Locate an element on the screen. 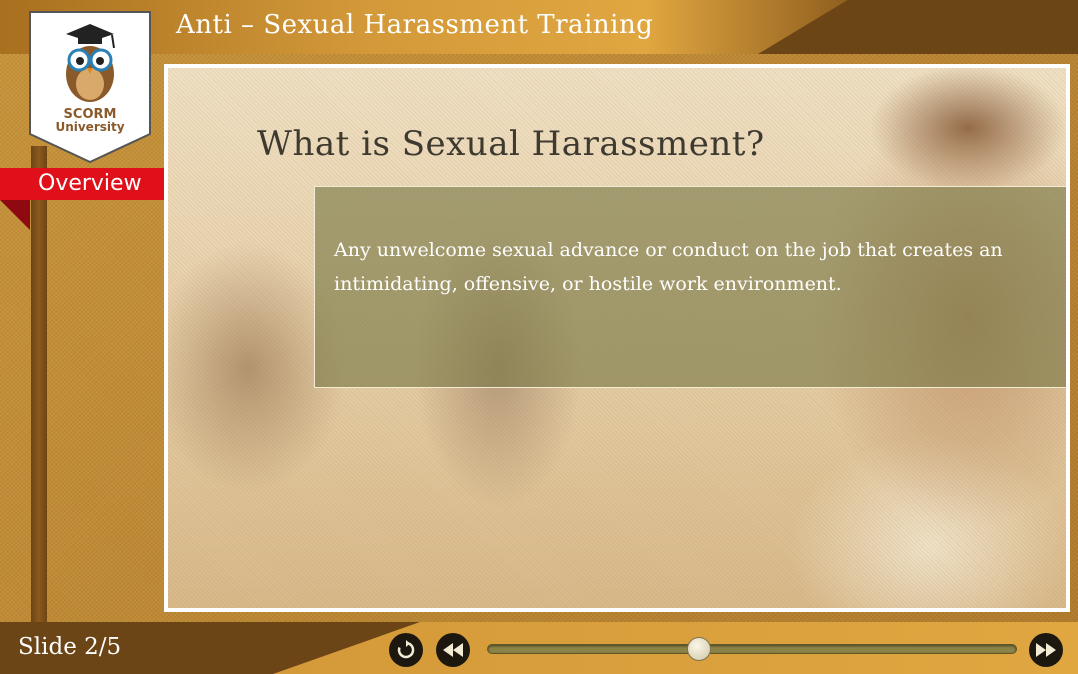  rewind-button is located at coordinates (453, 650).